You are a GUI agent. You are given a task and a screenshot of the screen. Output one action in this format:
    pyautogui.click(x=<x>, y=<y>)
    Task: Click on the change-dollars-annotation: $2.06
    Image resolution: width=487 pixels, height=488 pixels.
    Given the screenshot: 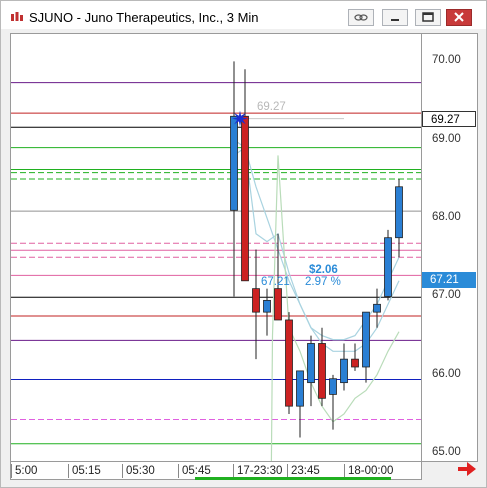 What is the action you would take?
    pyautogui.click(x=323, y=270)
    